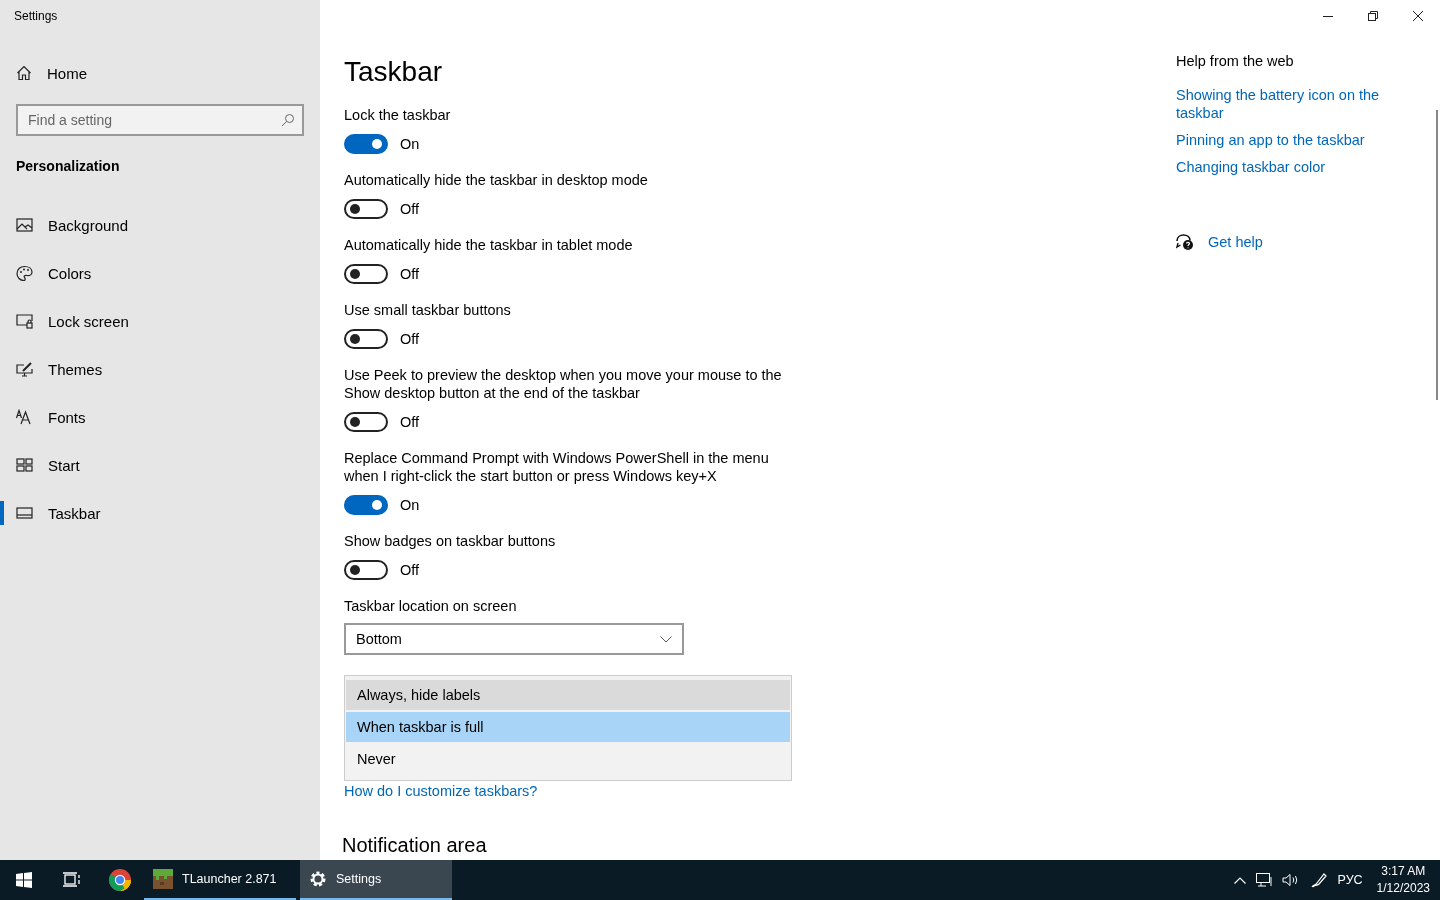 The image size is (1440, 900). What do you see at coordinates (24, 73) in the screenshot?
I see `home-icon` at bounding box center [24, 73].